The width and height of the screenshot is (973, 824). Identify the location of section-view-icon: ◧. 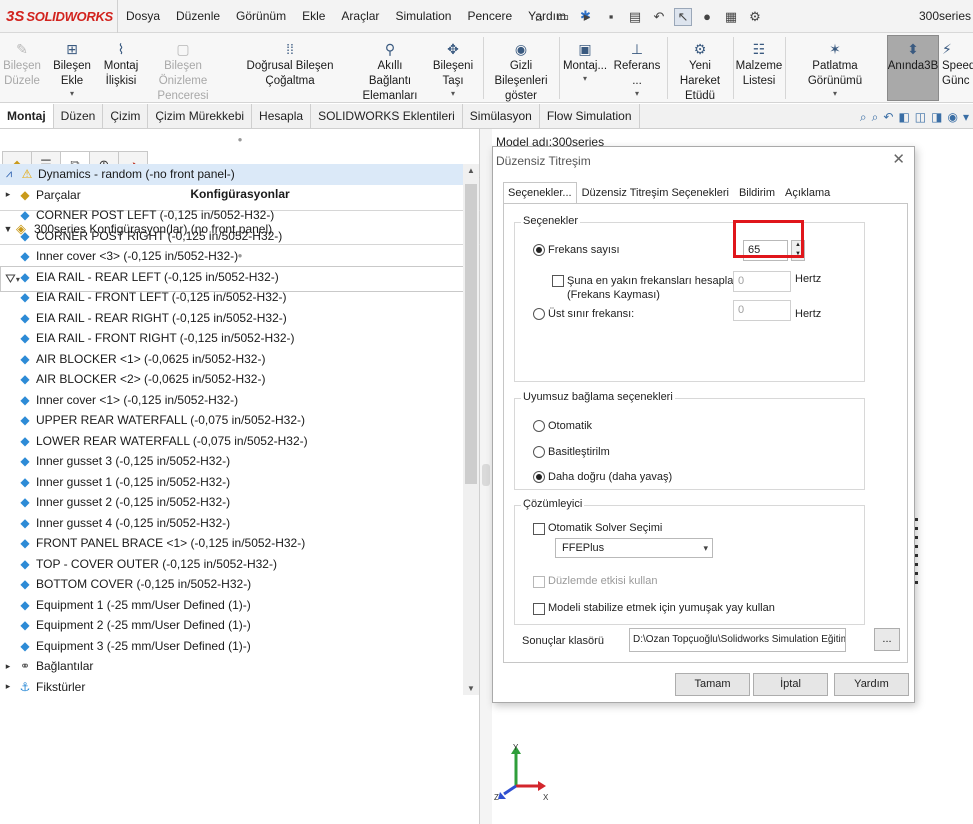
(903, 117).